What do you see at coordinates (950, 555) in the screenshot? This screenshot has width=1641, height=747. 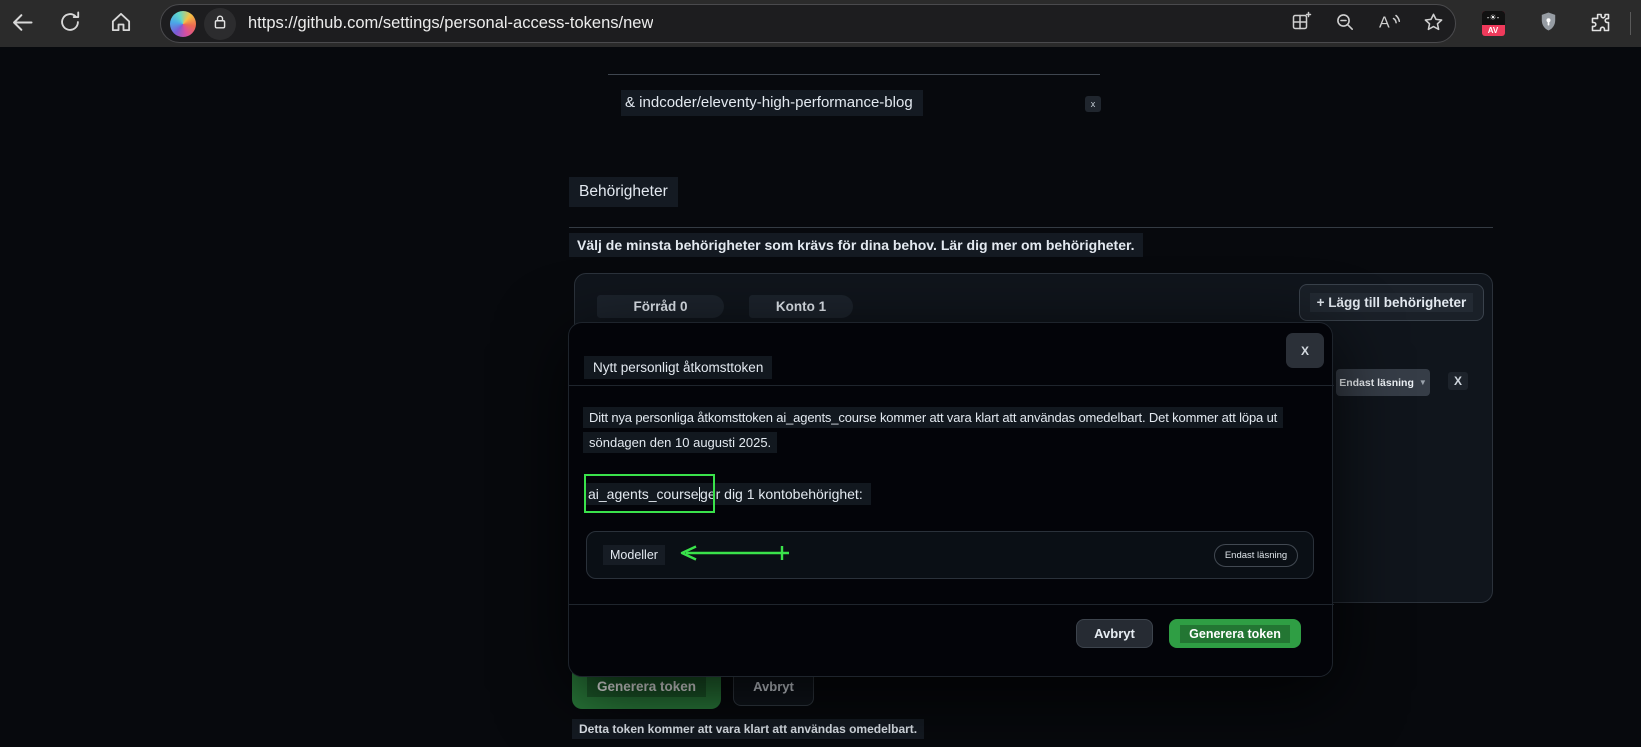 I see `permission-row-card: Modeller Endast läsning` at bounding box center [950, 555].